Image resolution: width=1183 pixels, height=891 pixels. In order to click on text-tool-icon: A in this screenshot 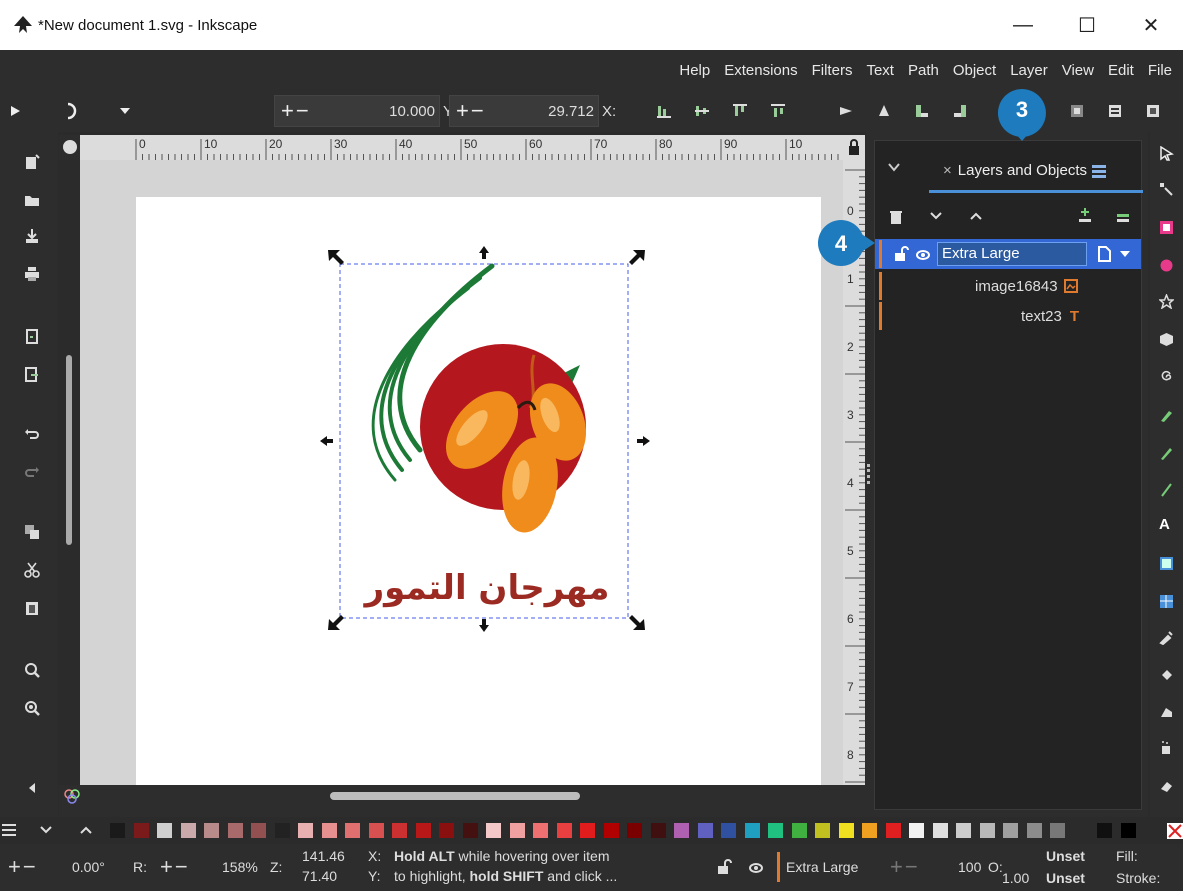, I will do `click(1166, 524)`.